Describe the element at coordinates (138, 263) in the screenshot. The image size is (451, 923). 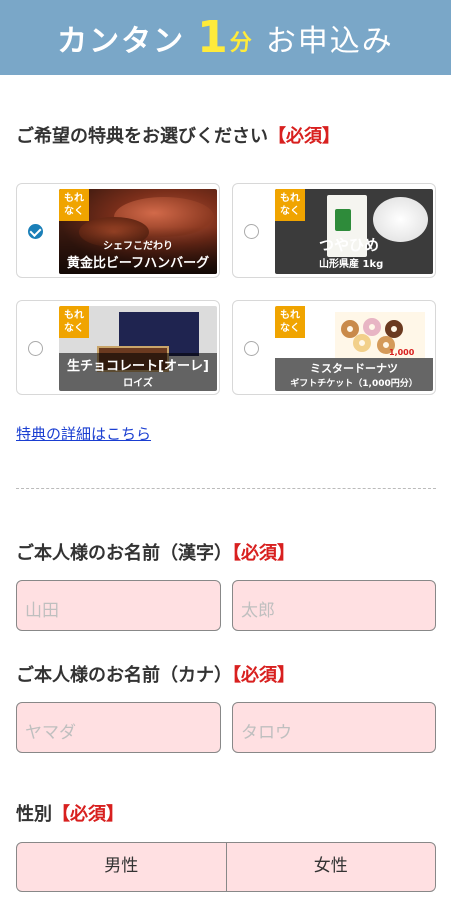
I see `option-caption: 黄金比ビーフハンバーグ` at that location.